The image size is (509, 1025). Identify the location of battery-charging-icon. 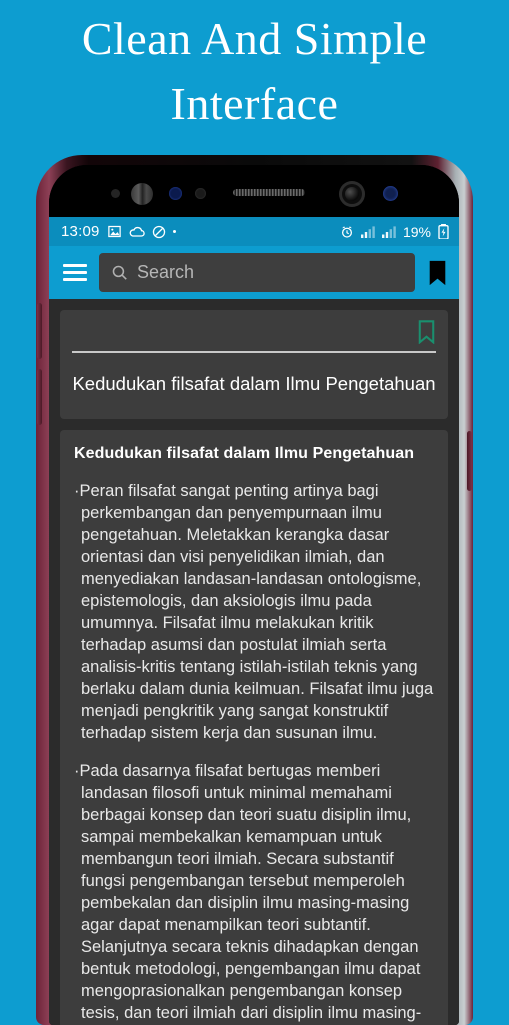
(443, 231).